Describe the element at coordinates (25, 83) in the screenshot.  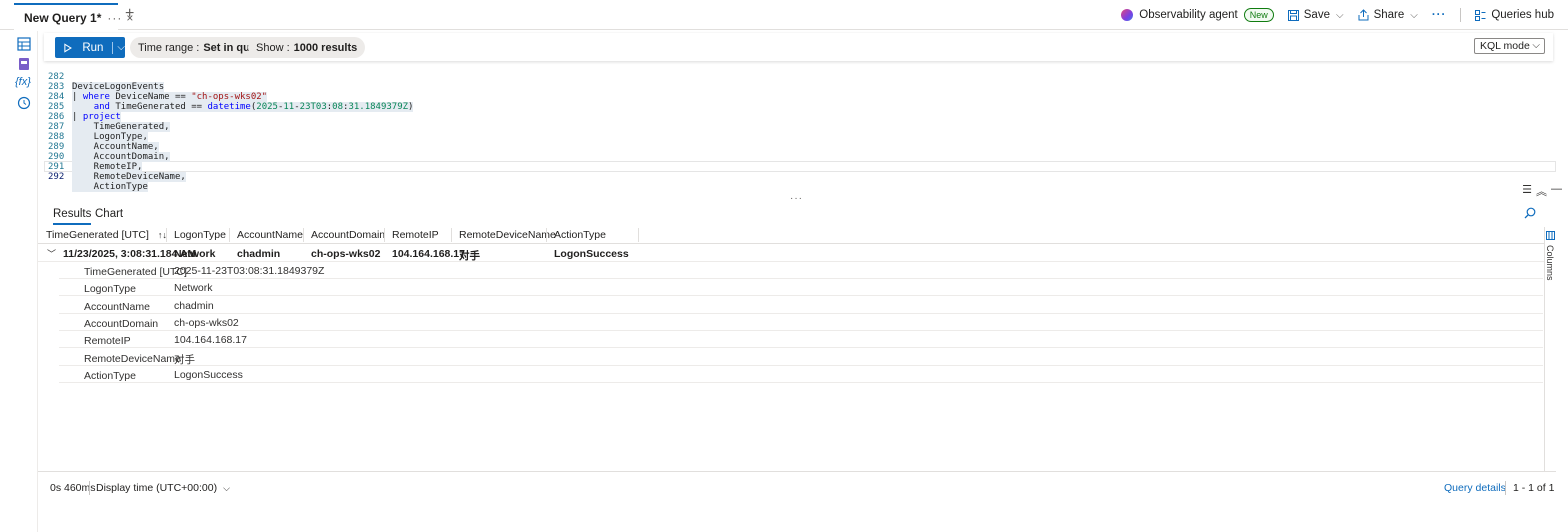
I see `functions-icon: {fx}` at that location.